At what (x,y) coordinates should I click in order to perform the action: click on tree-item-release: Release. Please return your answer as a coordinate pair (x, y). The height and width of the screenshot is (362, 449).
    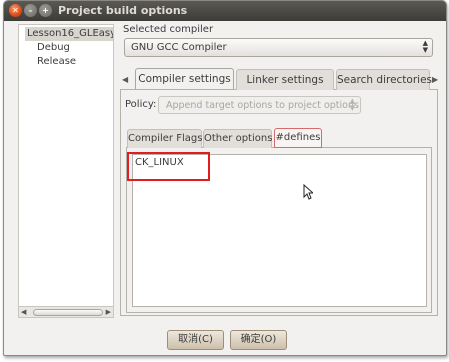
    Looking at the image, I should click on (56, 62).